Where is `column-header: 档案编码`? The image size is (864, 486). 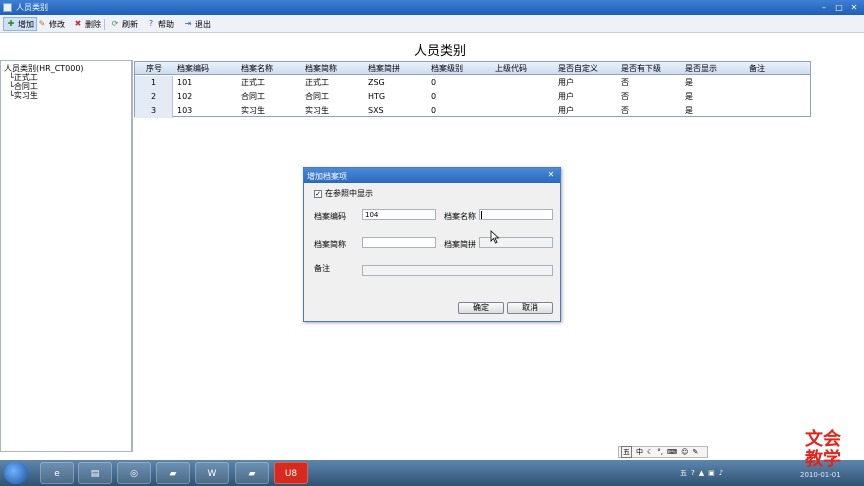
column-header: 档案编码 is located at coordinates (207, 68).